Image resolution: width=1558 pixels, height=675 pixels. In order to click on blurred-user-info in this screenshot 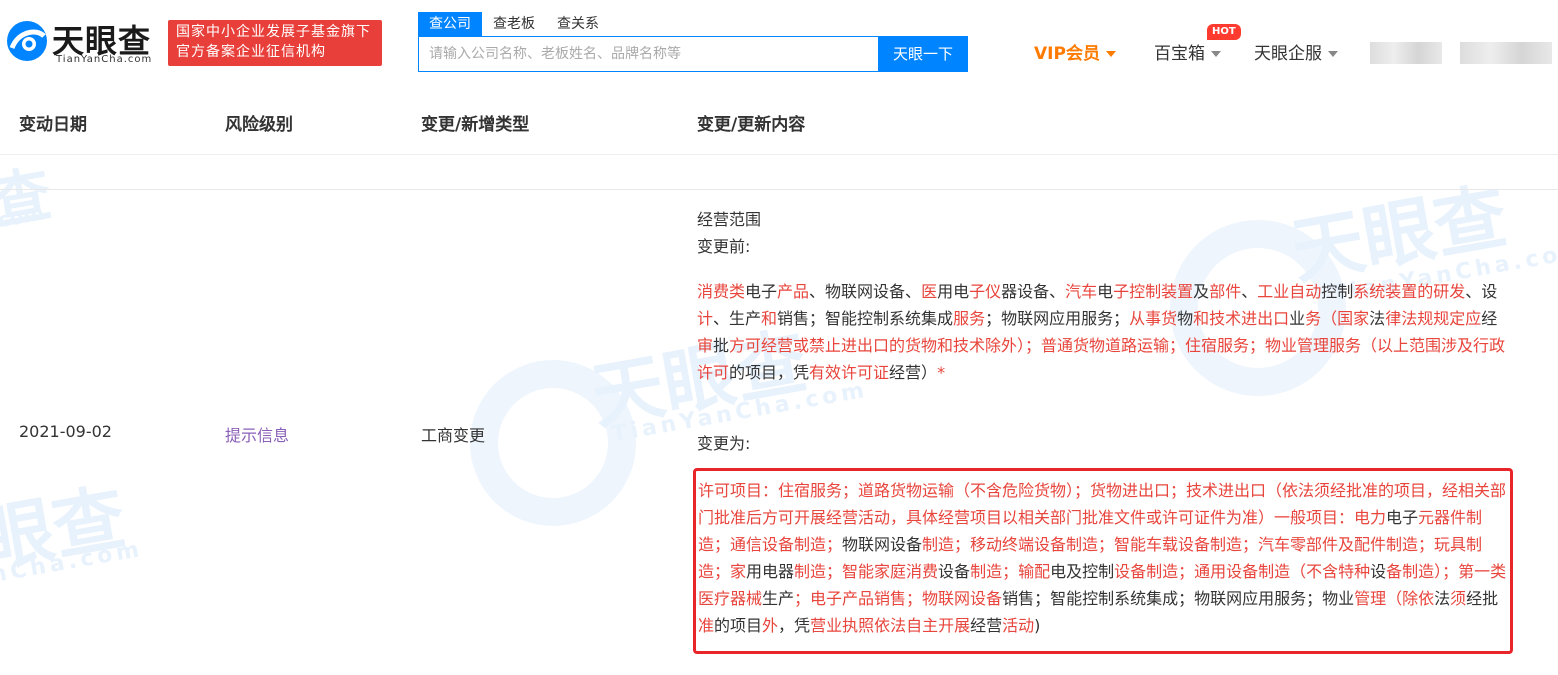, I will do `click(1406, 53)`.